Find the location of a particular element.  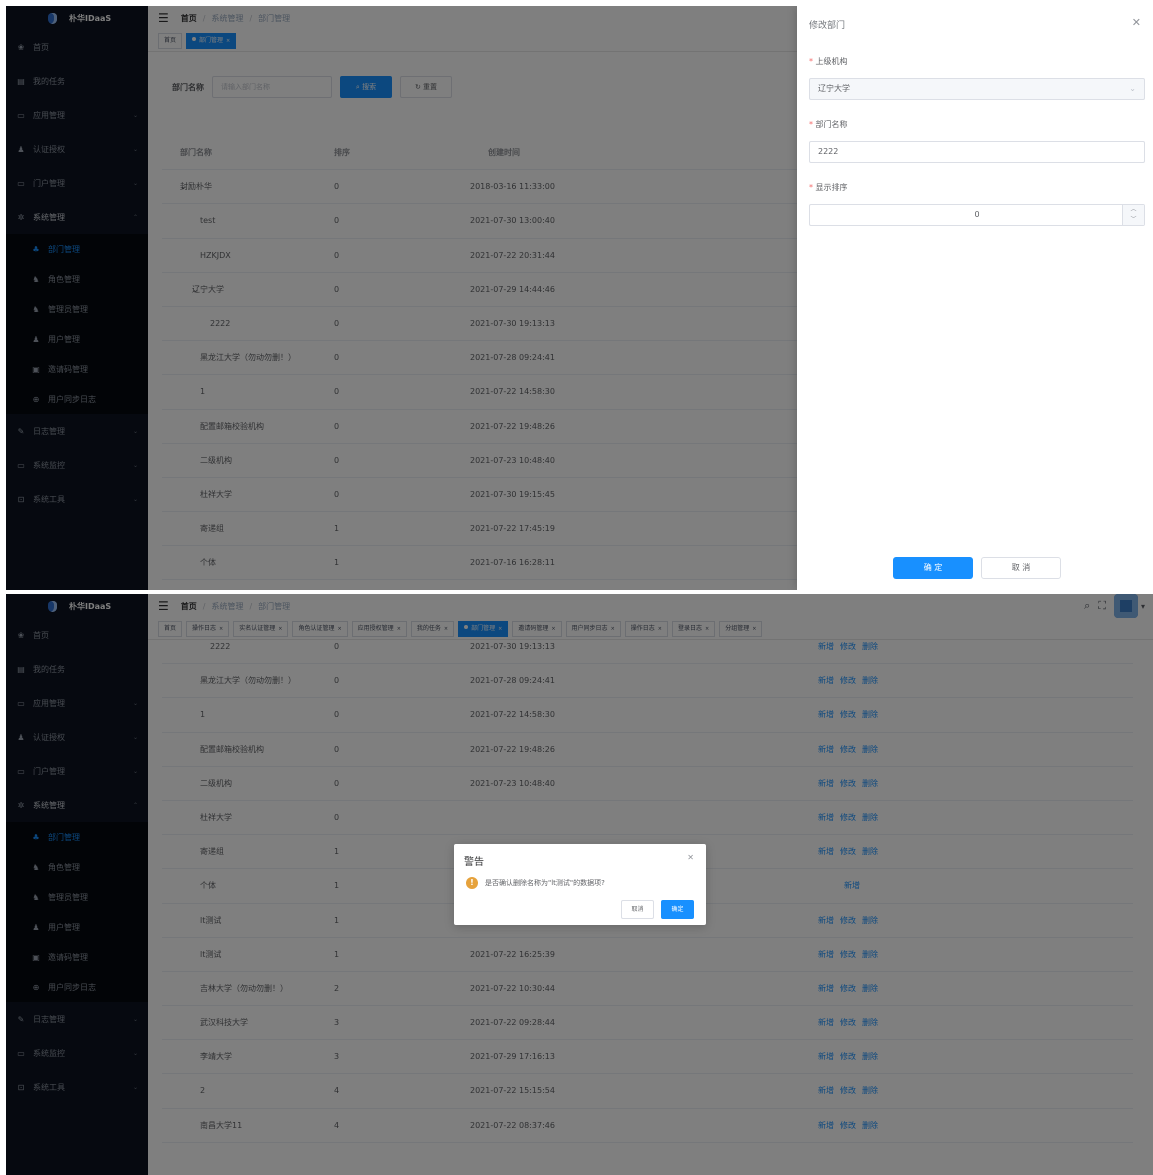

dialog-message: 是否确认删除名称为"lt测试"的数据项? is located at coordinates (545, 883).